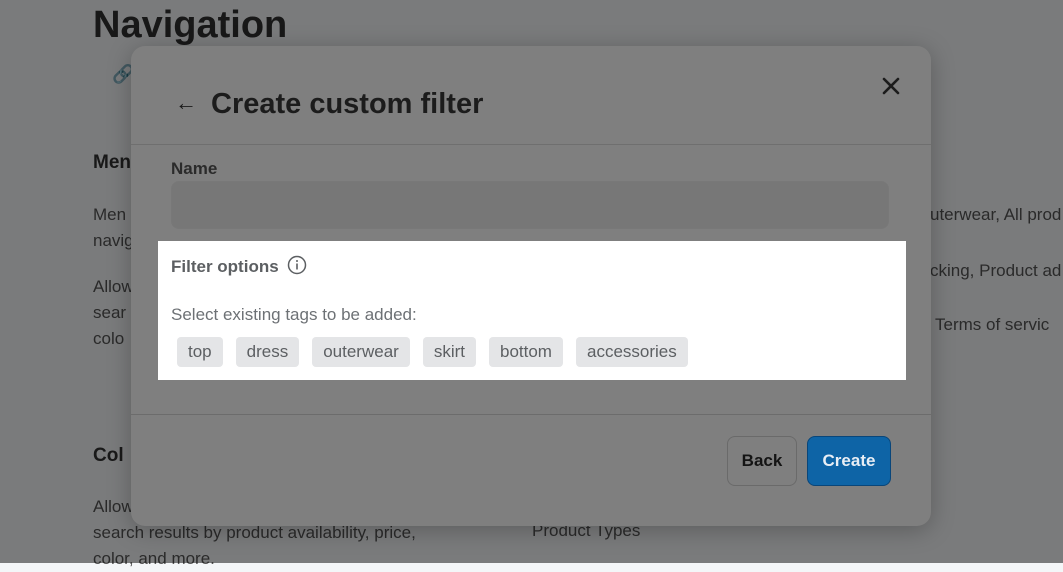 This screenshot has width=1063, height=572. What do you see at coordinates (891, 86) in the screenshot?
I see `close-icon` at bounding box center [891, 86].